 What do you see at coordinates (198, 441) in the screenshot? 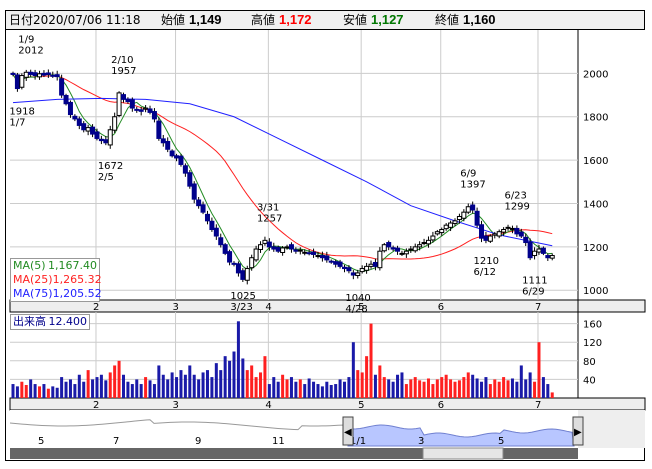
I see `navigator-label: 9` at bounding box center [198, 441].